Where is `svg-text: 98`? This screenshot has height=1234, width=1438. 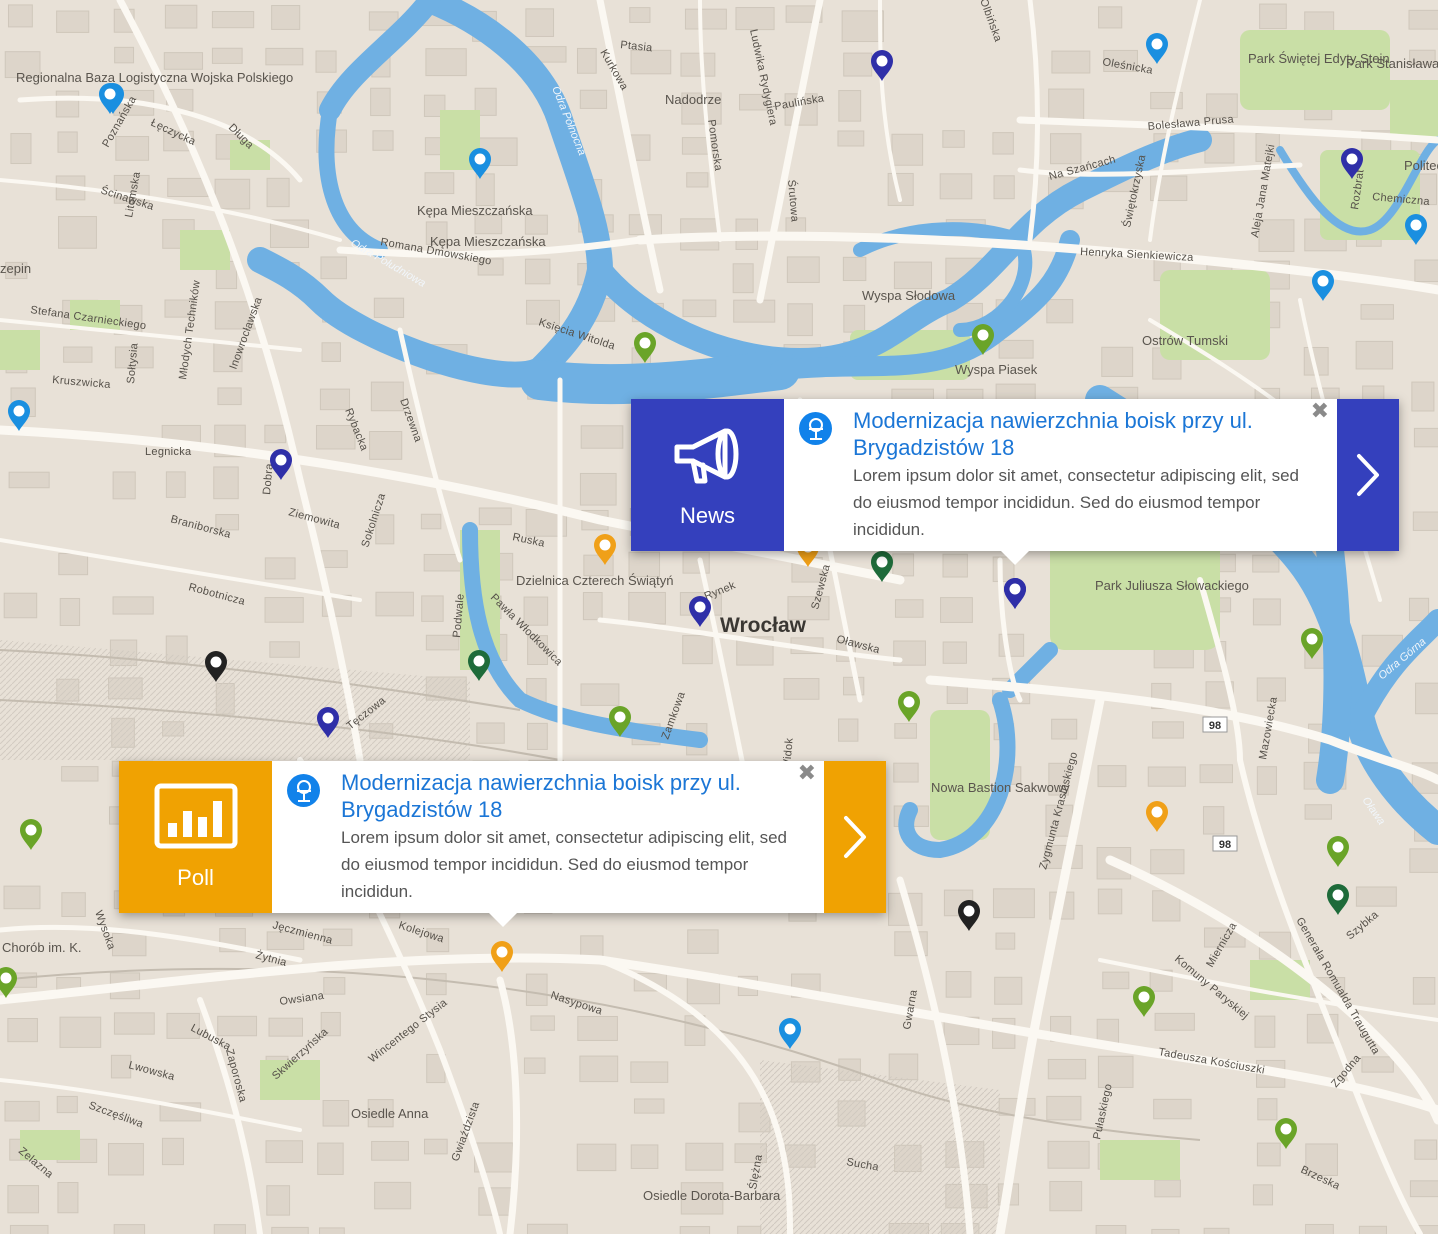
svg-text: 98 is located at coordinates (1225, 845).